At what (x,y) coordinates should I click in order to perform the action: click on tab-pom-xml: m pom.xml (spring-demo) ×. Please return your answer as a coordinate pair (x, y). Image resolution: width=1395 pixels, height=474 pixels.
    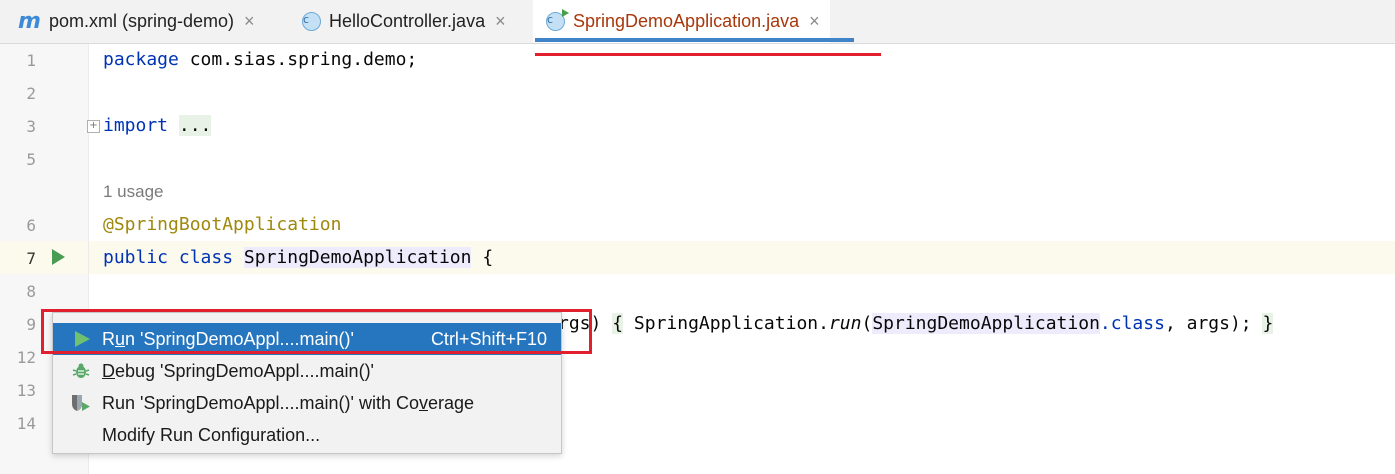
    Looking at the image, I should click on (136, 21).